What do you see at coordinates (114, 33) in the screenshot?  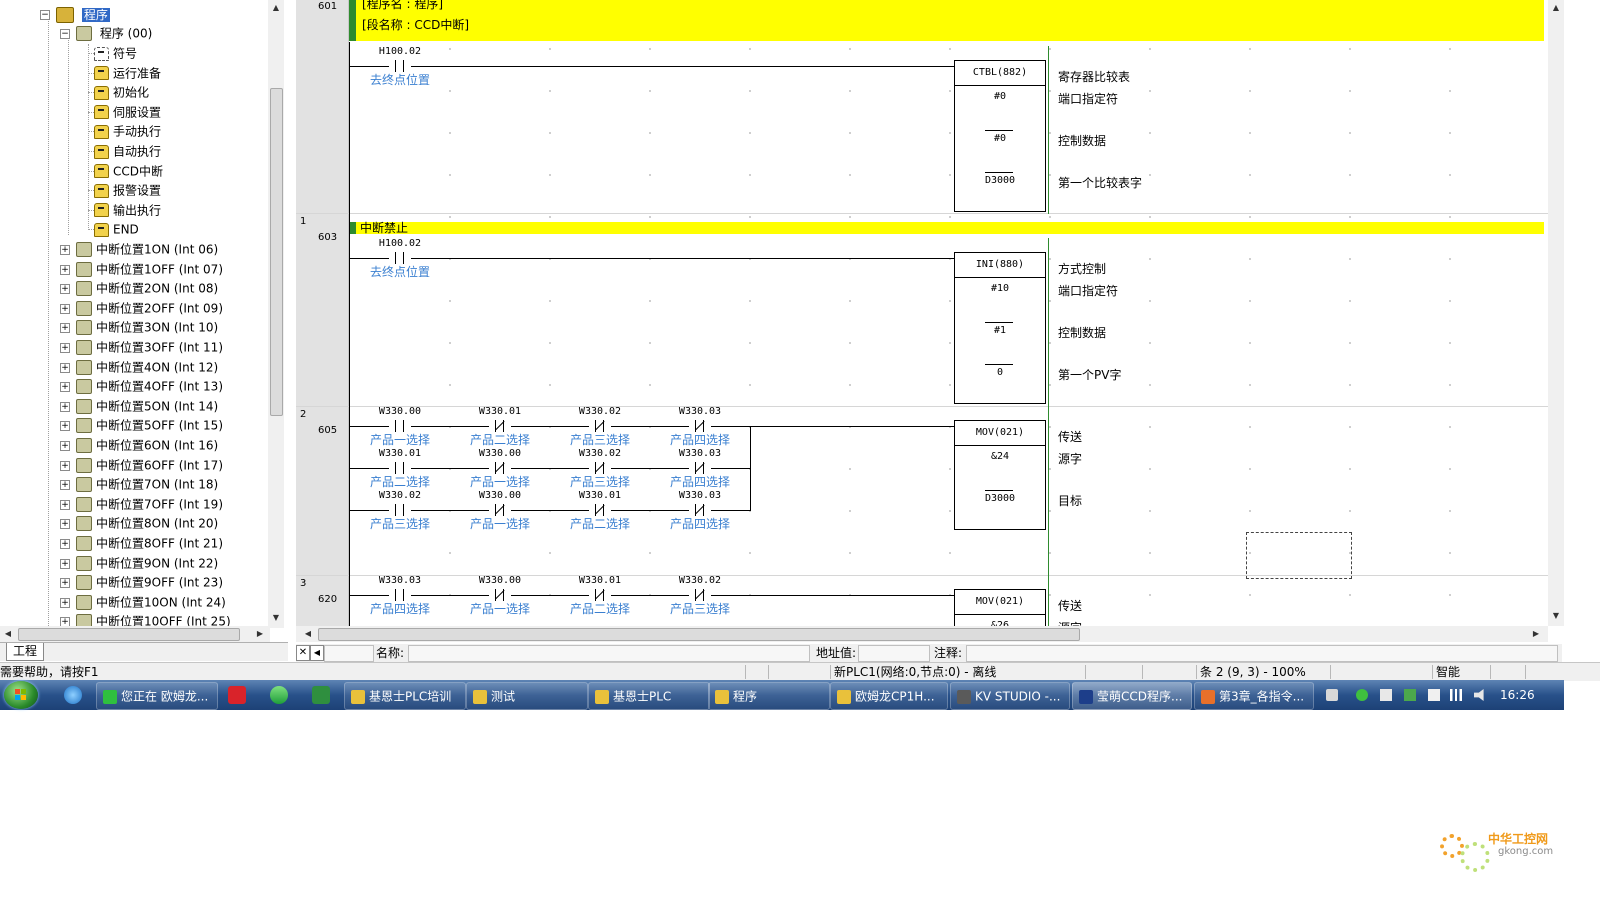 I see `tree-item-program: 程序 (00)` at bounding box center [114, 33].